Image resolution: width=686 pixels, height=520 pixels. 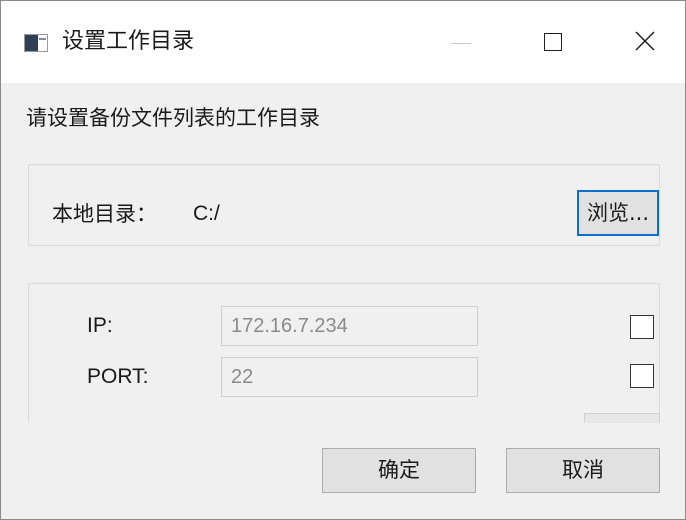 I want to click on window-title: 设置工作目录, so click(x=128, y=41).